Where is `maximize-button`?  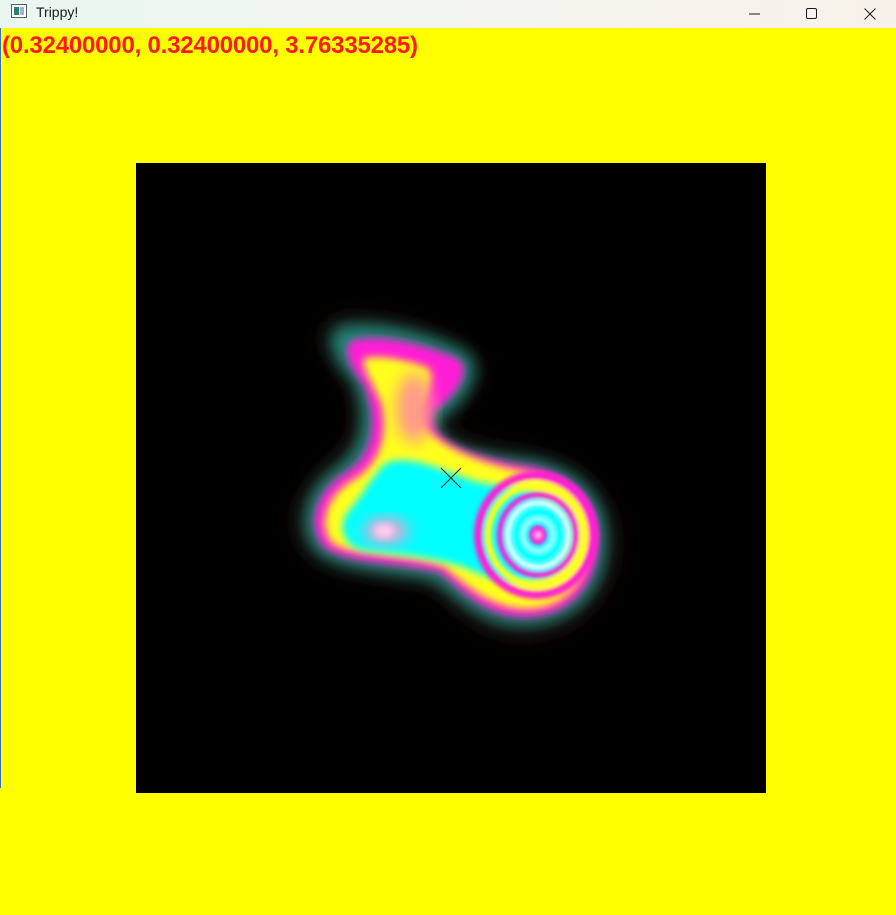 maximize-button is located at coordinates (812, 14).